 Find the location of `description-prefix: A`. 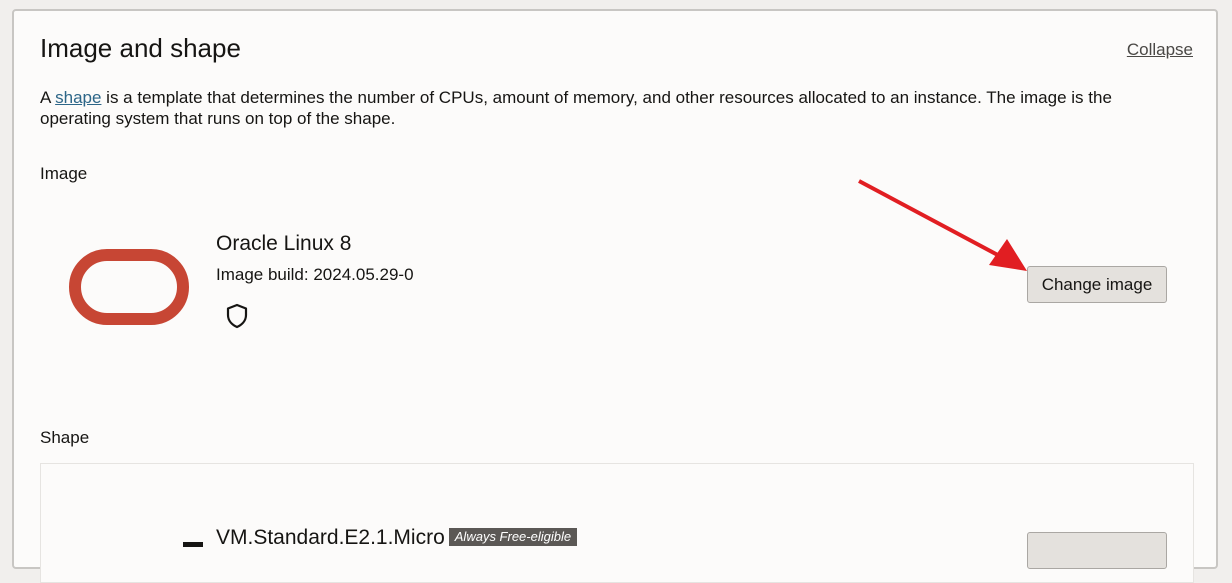

description-prefix: A is located at coordinates (48, 97).